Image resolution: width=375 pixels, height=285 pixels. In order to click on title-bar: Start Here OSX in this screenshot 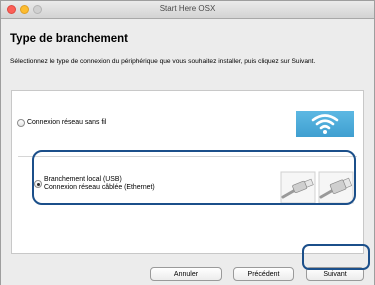, I will do `click(187, 10)`.